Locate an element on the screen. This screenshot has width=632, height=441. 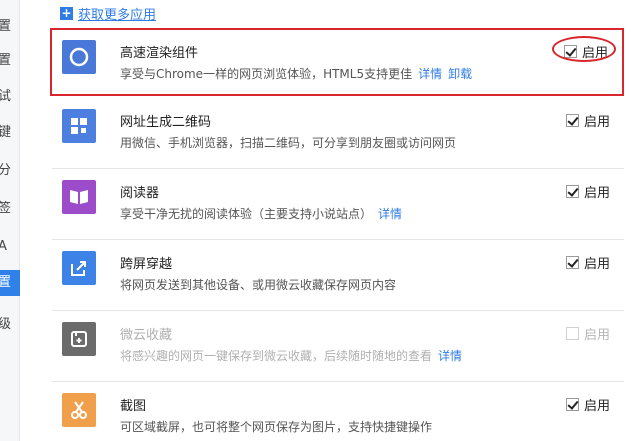
qrcode-icon is located at coordinates (79, 126).